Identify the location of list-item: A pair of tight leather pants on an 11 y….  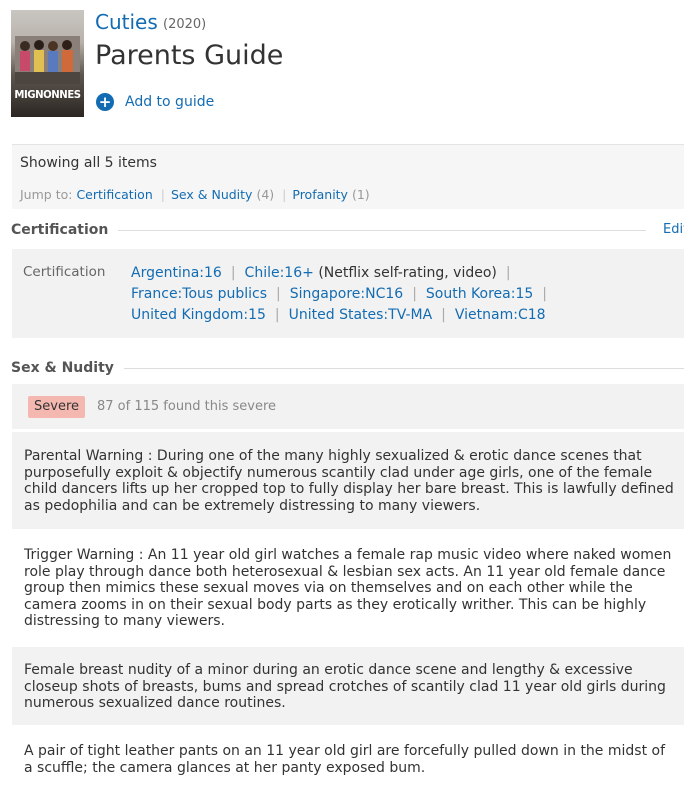
(348, 755).